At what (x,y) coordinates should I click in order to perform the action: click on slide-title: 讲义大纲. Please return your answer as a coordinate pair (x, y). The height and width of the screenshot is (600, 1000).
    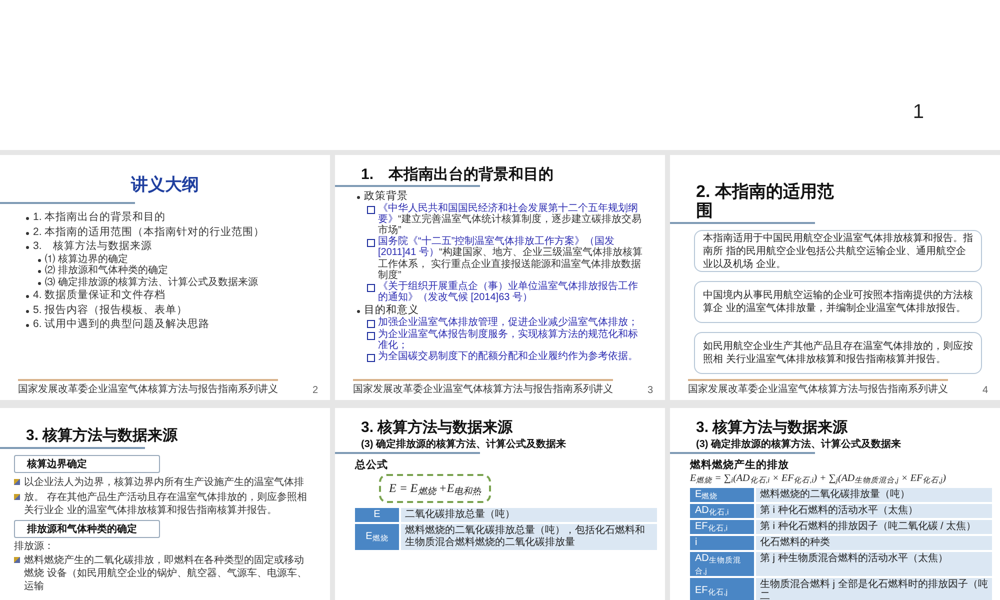
    Looking at the image, I should click on (165, 185).